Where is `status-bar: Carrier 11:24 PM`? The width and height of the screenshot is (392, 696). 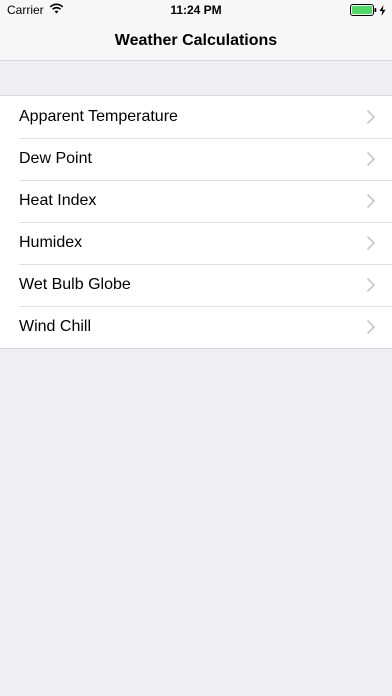 status-bar: Carrier 11:24 PM is located at coordinates (196, 11).